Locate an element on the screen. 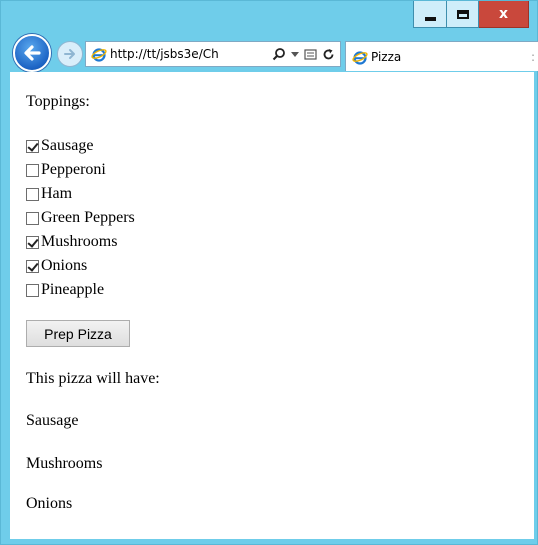  topping-pepperoni: Pepperoni is located at coordinates (80, 170).